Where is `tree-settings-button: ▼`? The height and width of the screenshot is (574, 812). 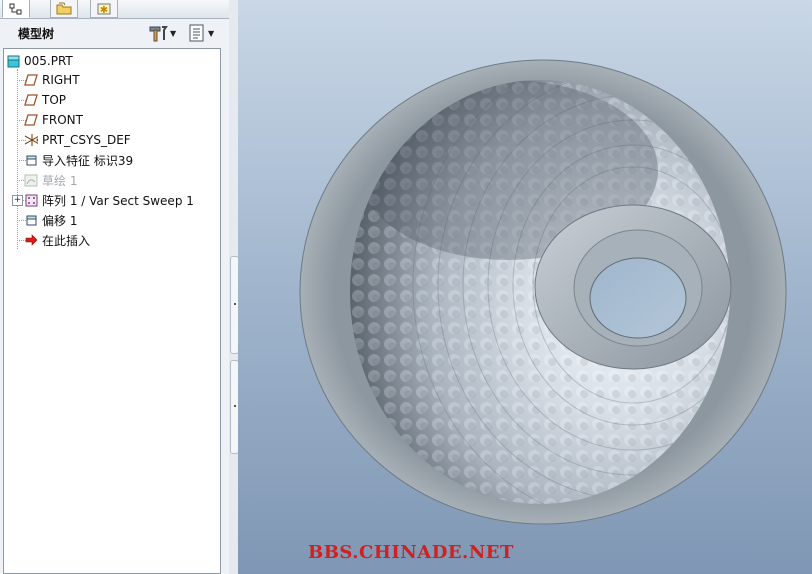 tree-settings-button: ▼ is located at coordinates (201, 33).